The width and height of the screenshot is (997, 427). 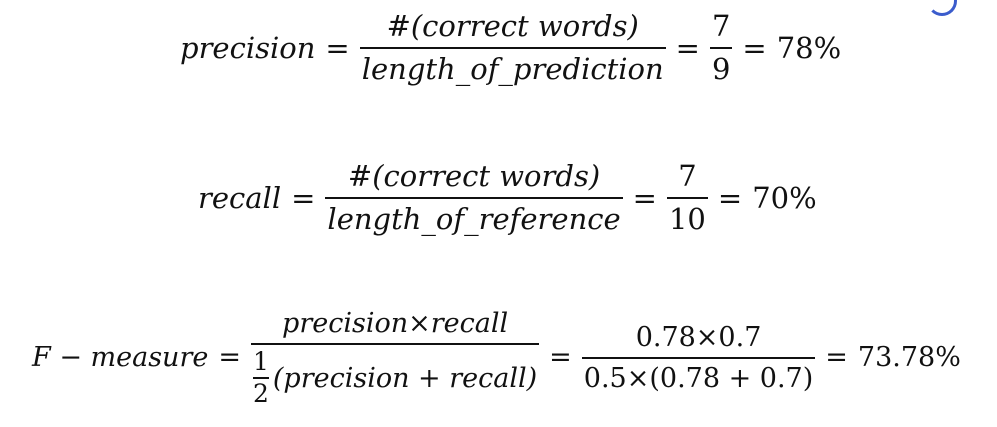 What do you see at coordinates (395, 323) in the screenshot?
I see `fmeasure-numerator: precision×recall` at bounding box center [395, 323].